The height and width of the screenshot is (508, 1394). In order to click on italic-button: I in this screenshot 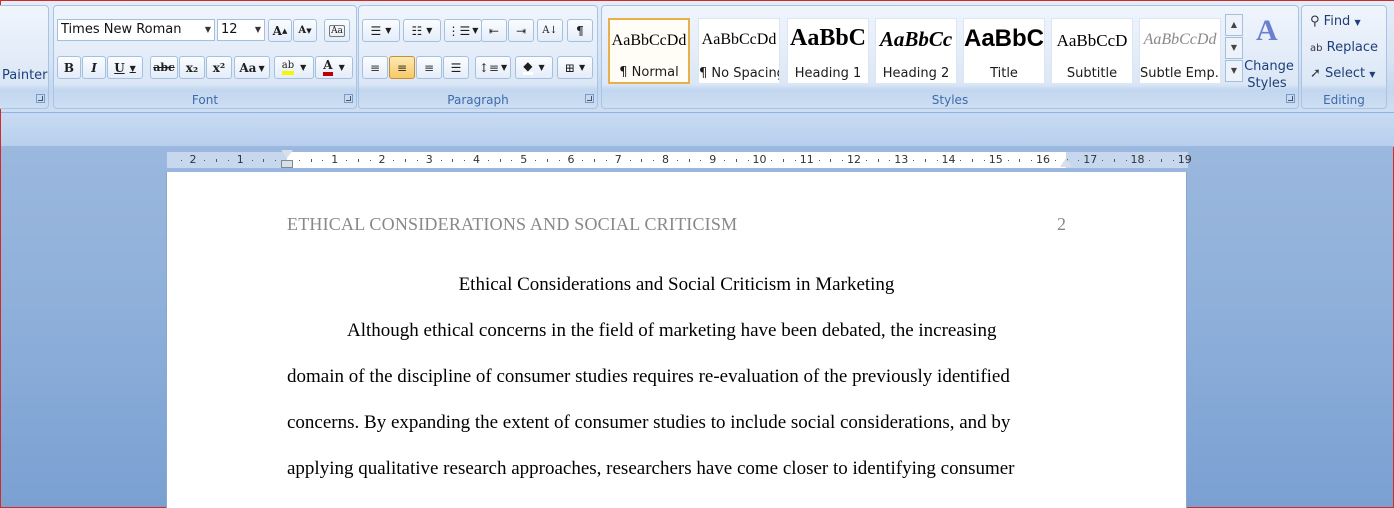, I will do `click(94, 67)`.